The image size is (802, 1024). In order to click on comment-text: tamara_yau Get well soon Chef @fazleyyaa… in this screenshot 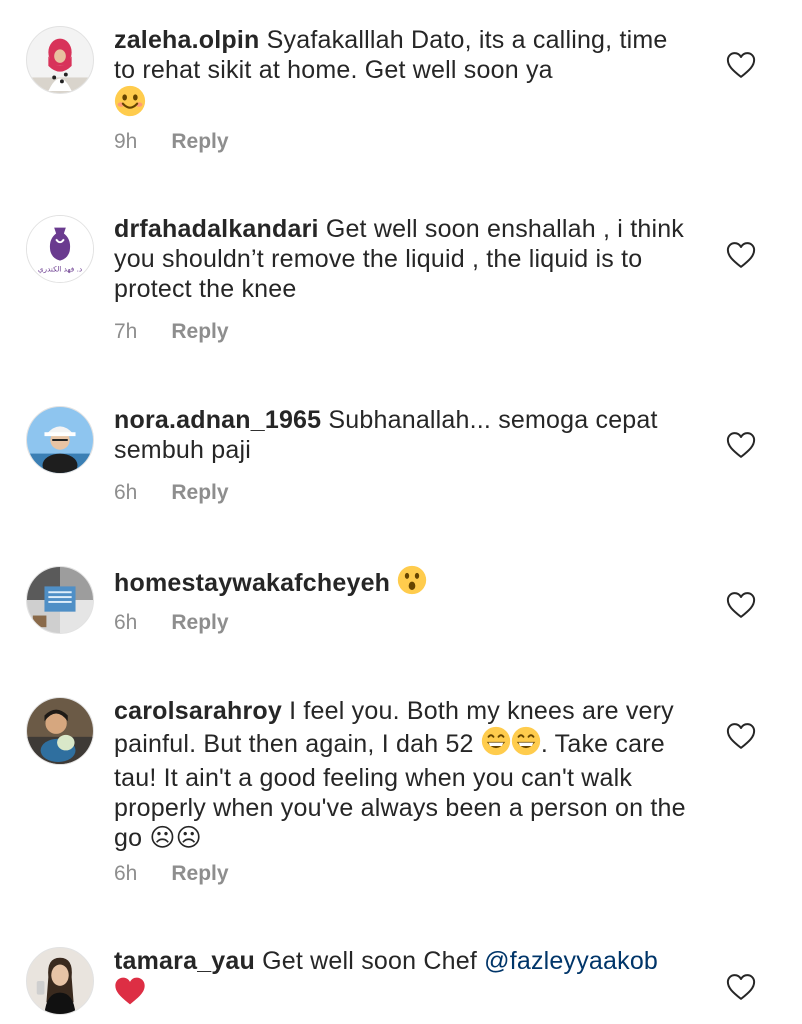, I will do `click(404, 979)`.